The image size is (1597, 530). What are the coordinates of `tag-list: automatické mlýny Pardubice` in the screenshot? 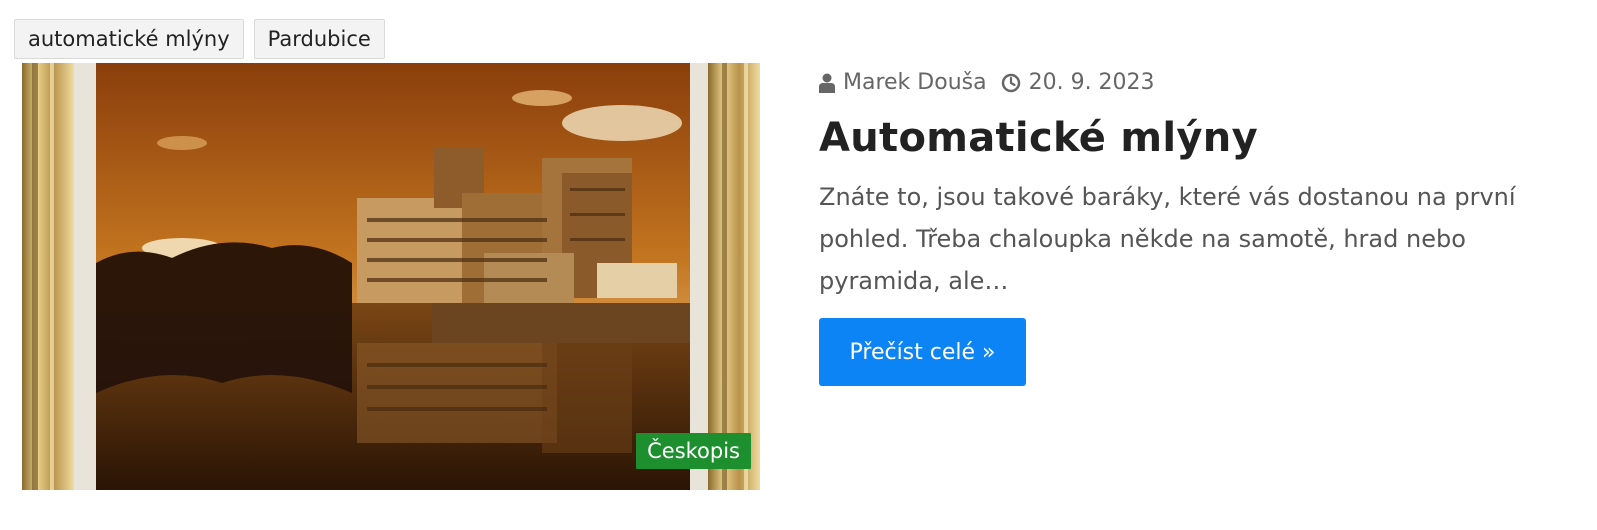 It's located at (199, 39).